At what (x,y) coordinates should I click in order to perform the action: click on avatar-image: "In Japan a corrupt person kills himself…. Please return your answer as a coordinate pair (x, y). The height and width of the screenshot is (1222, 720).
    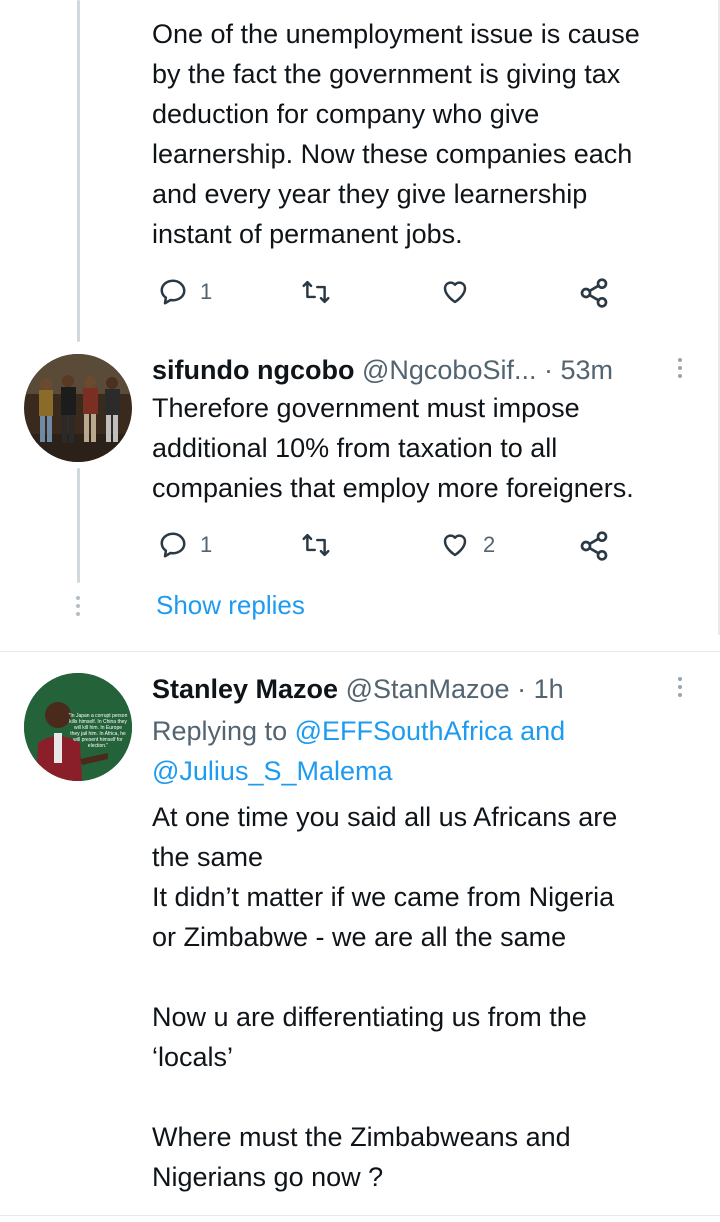
    Looking at the image, I should click on (78, 727).